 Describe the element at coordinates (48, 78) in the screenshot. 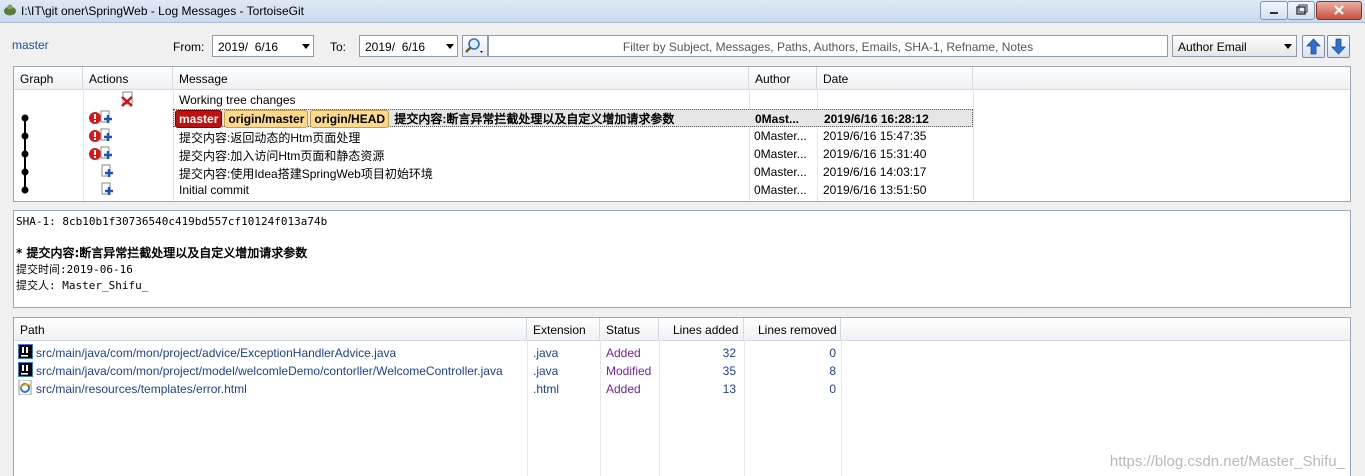

I see `column-header-graph: Graph` at that location.